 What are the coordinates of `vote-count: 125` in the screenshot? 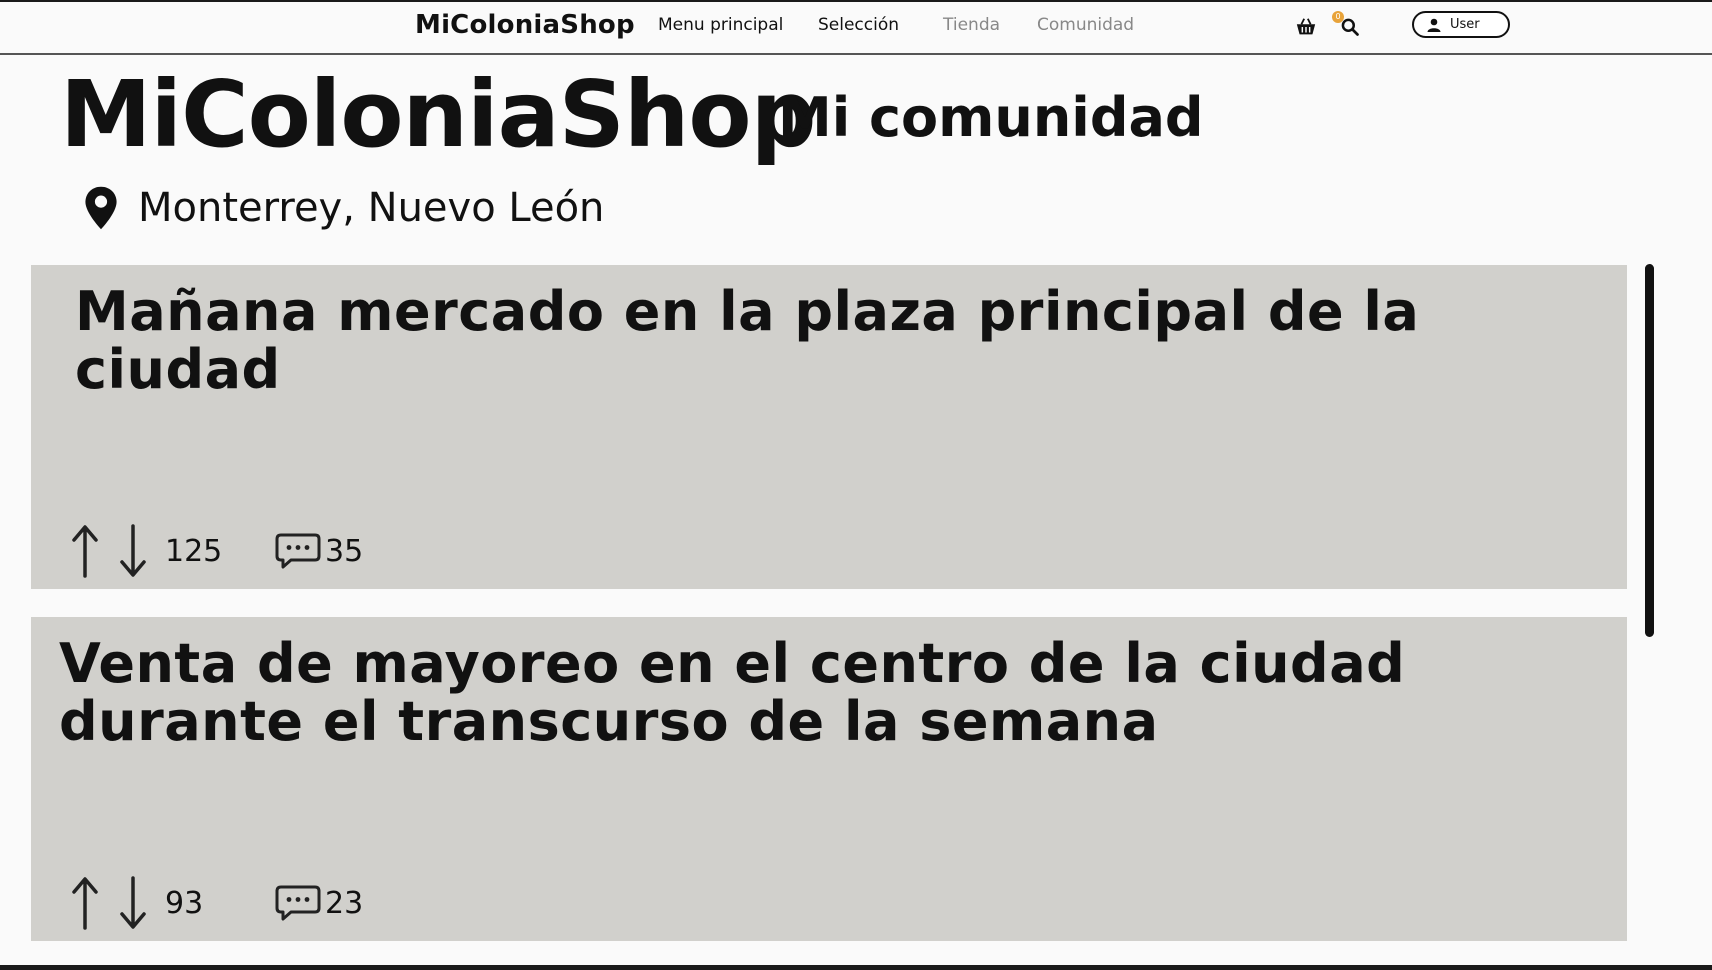 It's located at (194, 551).